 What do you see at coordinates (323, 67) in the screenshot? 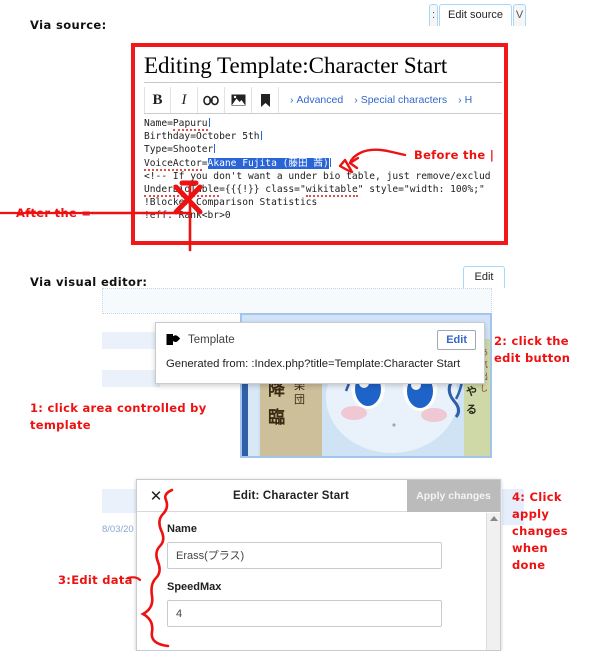
I see `page-title: Editing Template:Character Start` at bounding box center [323, 67].